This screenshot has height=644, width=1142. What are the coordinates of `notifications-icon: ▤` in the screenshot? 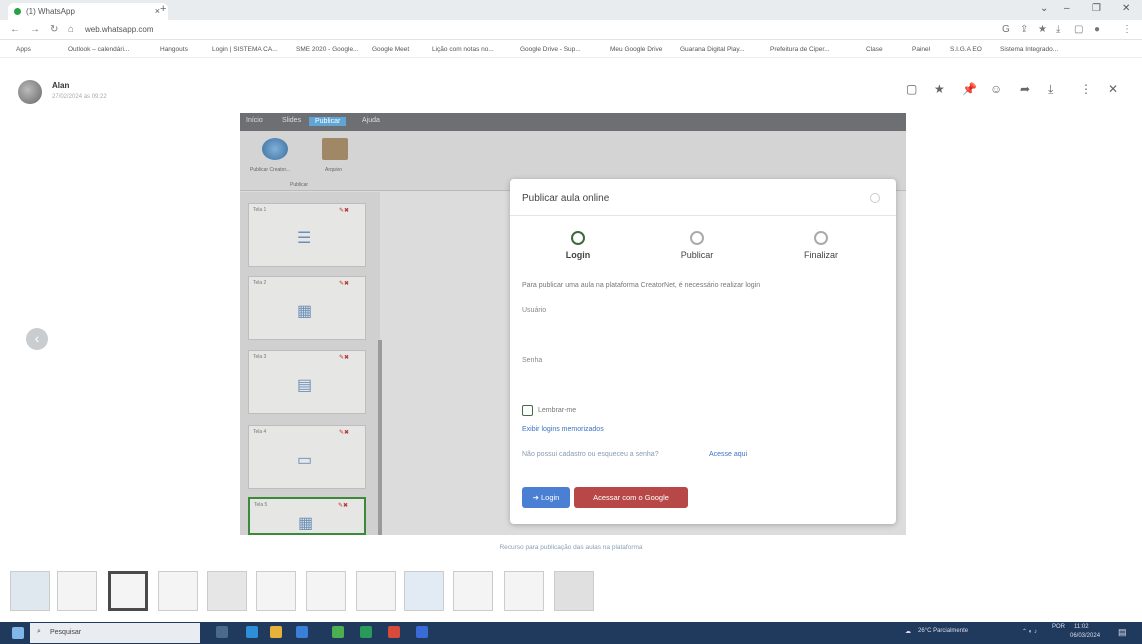 It's located at (1122, 632).